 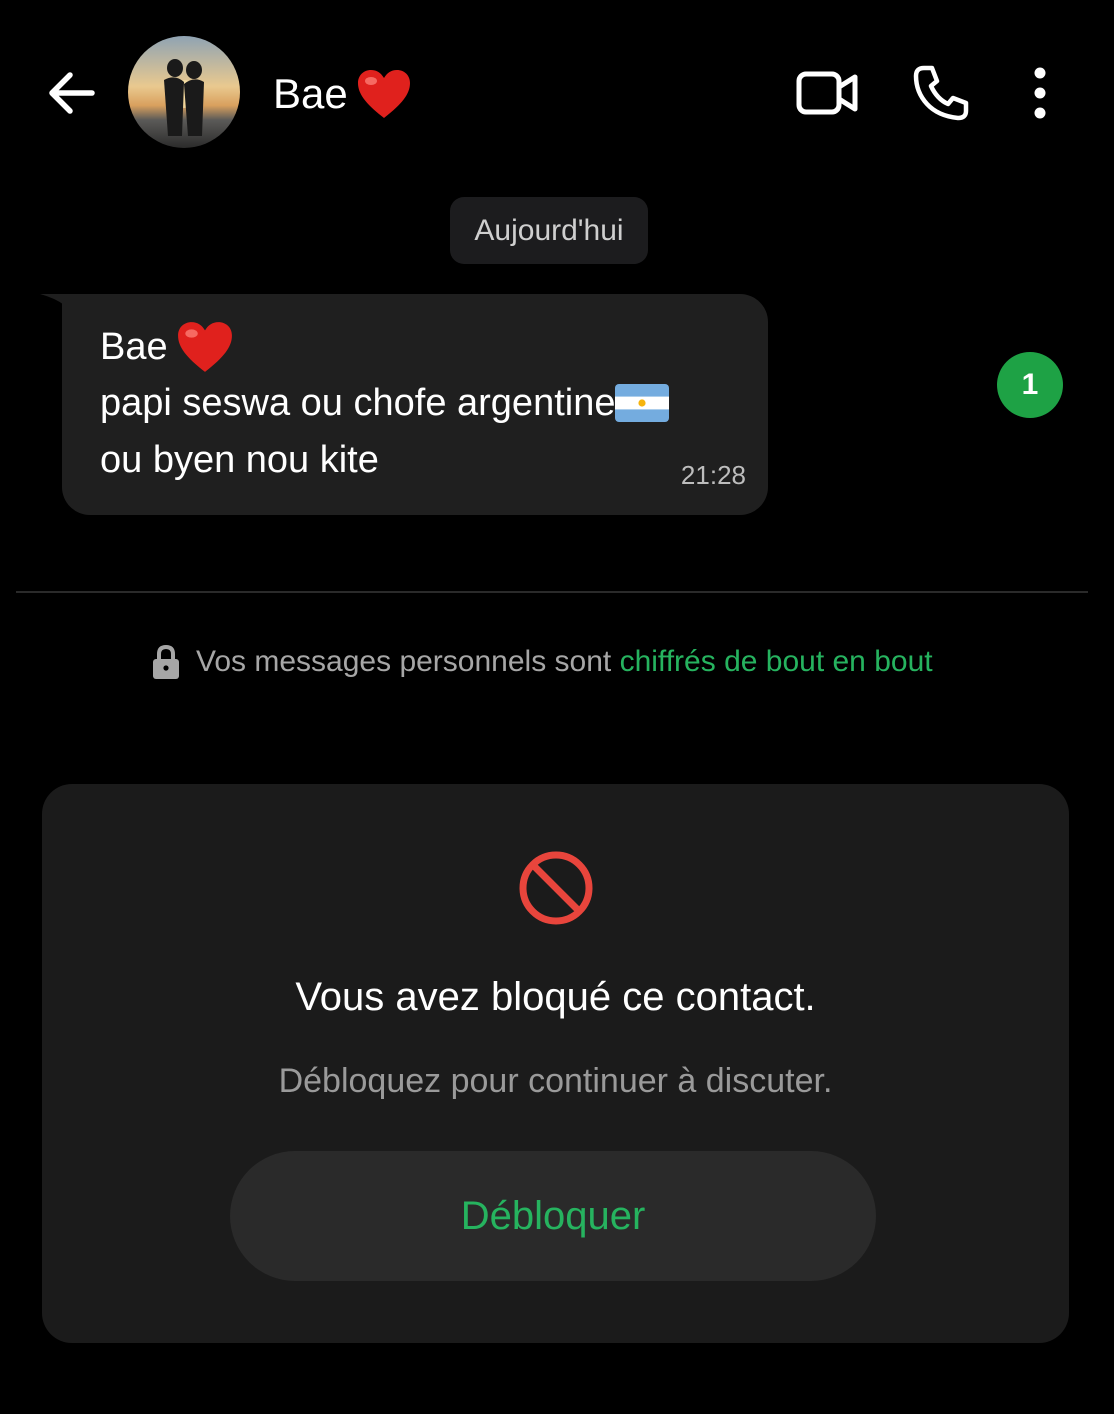 I want to click on arrow-left-icon, so click(x=72, y=93).